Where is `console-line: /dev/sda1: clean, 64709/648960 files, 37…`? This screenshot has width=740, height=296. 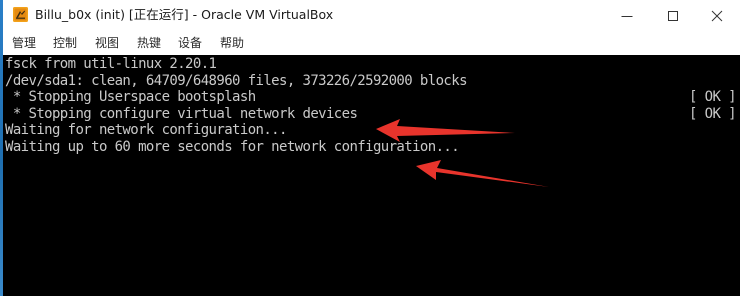
console-line: /dev/sda1: clean, 64709/648960 files, 37… is located at coordinates (236, 80).